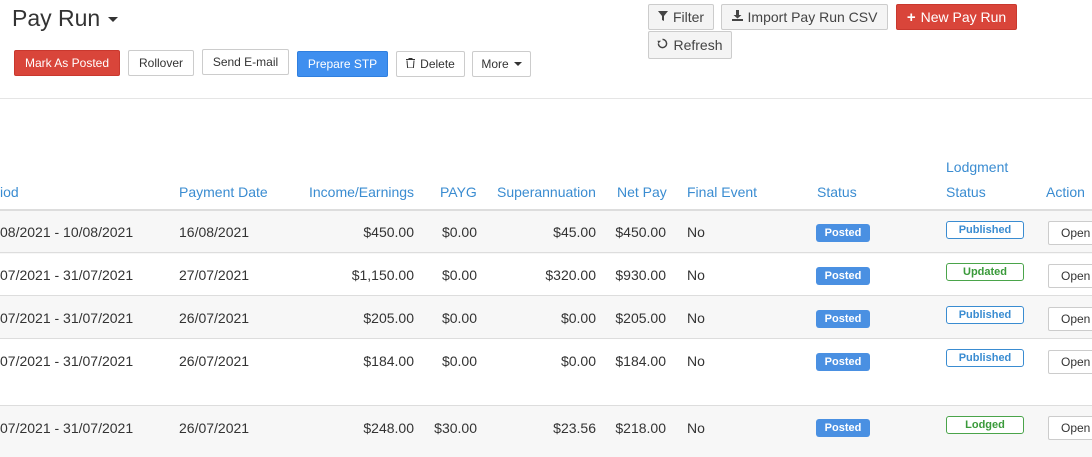 Image resolution: width=1092 pixels, height=457 pixels. What do you see at coordinates (458, 192) in the screenshot?
I see `col-header-payg: PAYG` at bounding box center [458, 192].